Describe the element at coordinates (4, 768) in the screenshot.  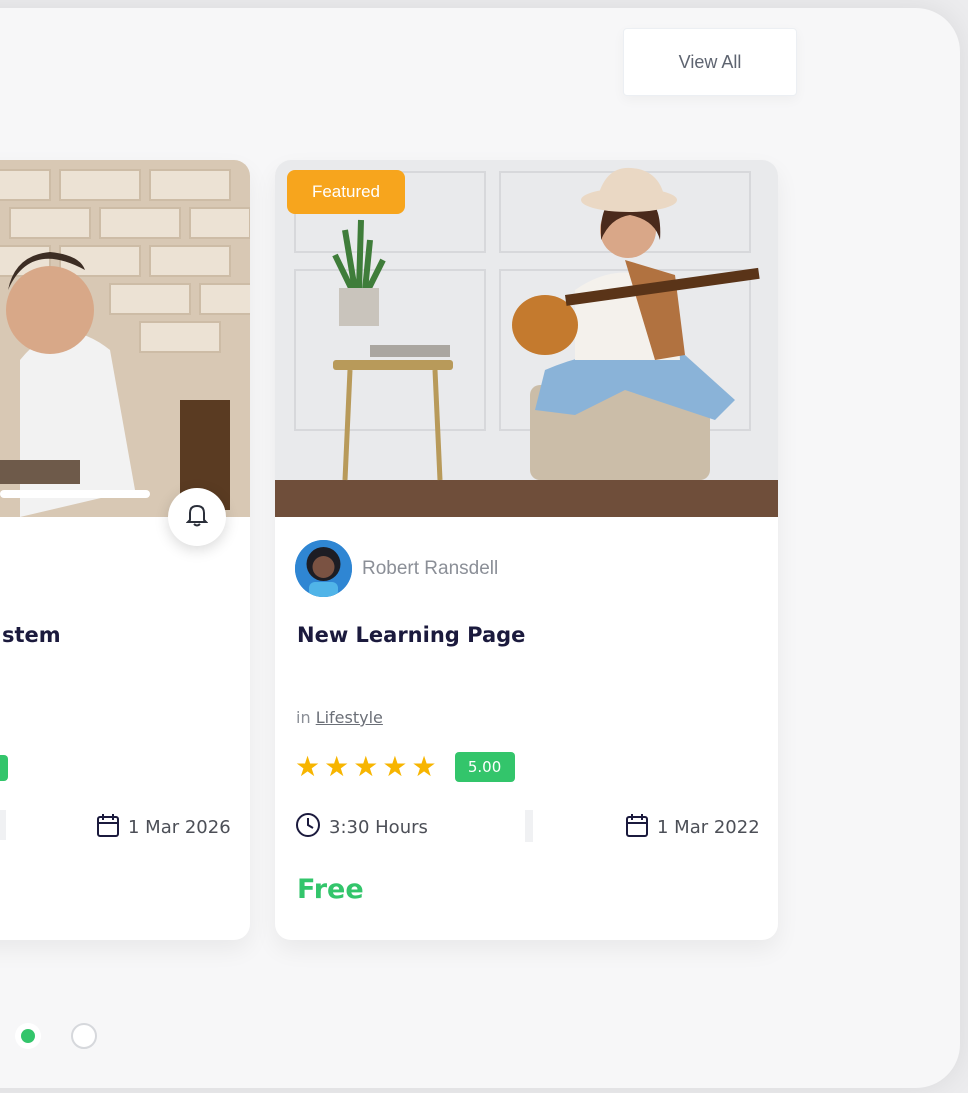
I see `rating-score-badge` at that location.